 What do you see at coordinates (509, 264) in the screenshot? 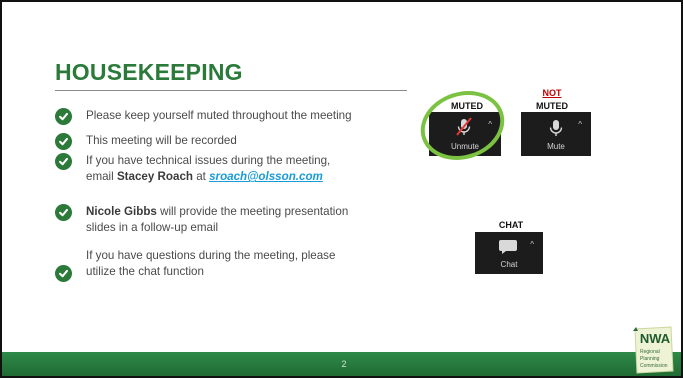
I see `chat-button-label: Chat` at bounding box center [509, 264].